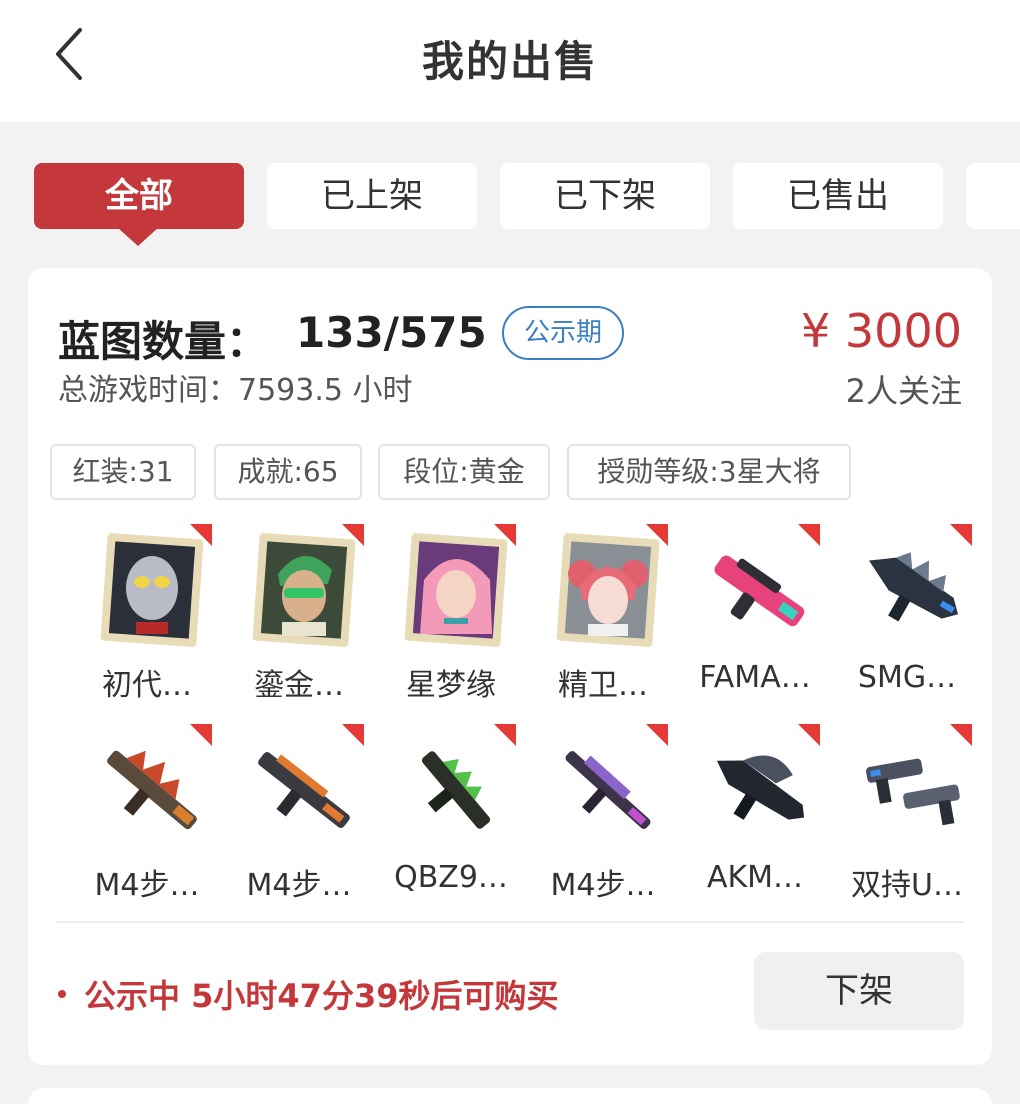 This screenshot has width=1020, height=1104. I want to click on weapon-rifle-green-icon, so click(456, 790).